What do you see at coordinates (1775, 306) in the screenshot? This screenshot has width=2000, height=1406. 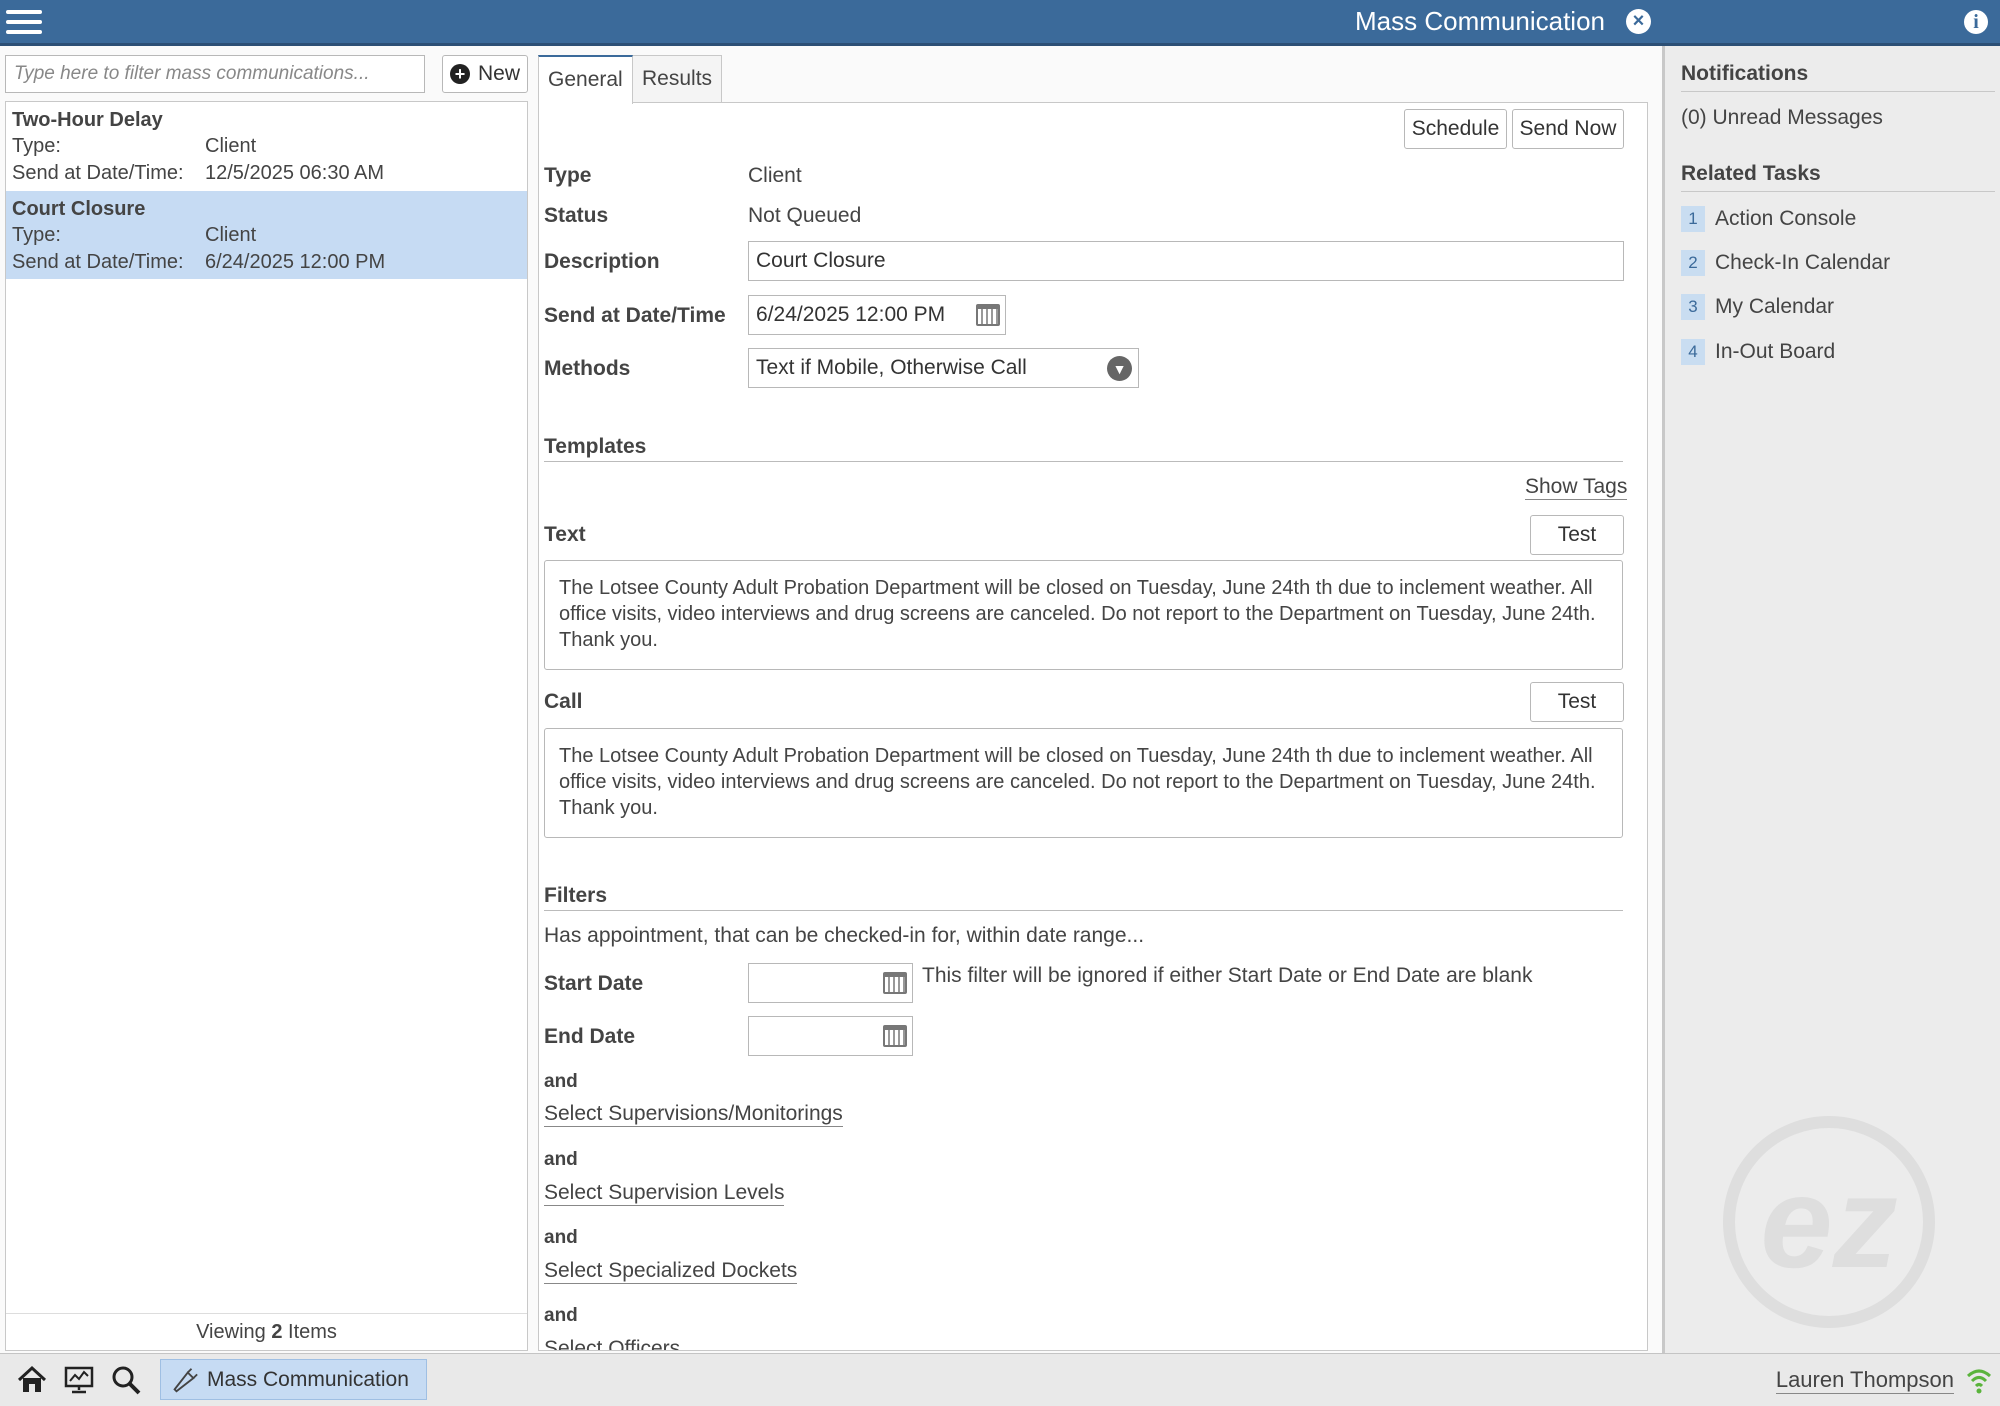 I see `task-label: My Calendar` at bounding box center [1775, 306].